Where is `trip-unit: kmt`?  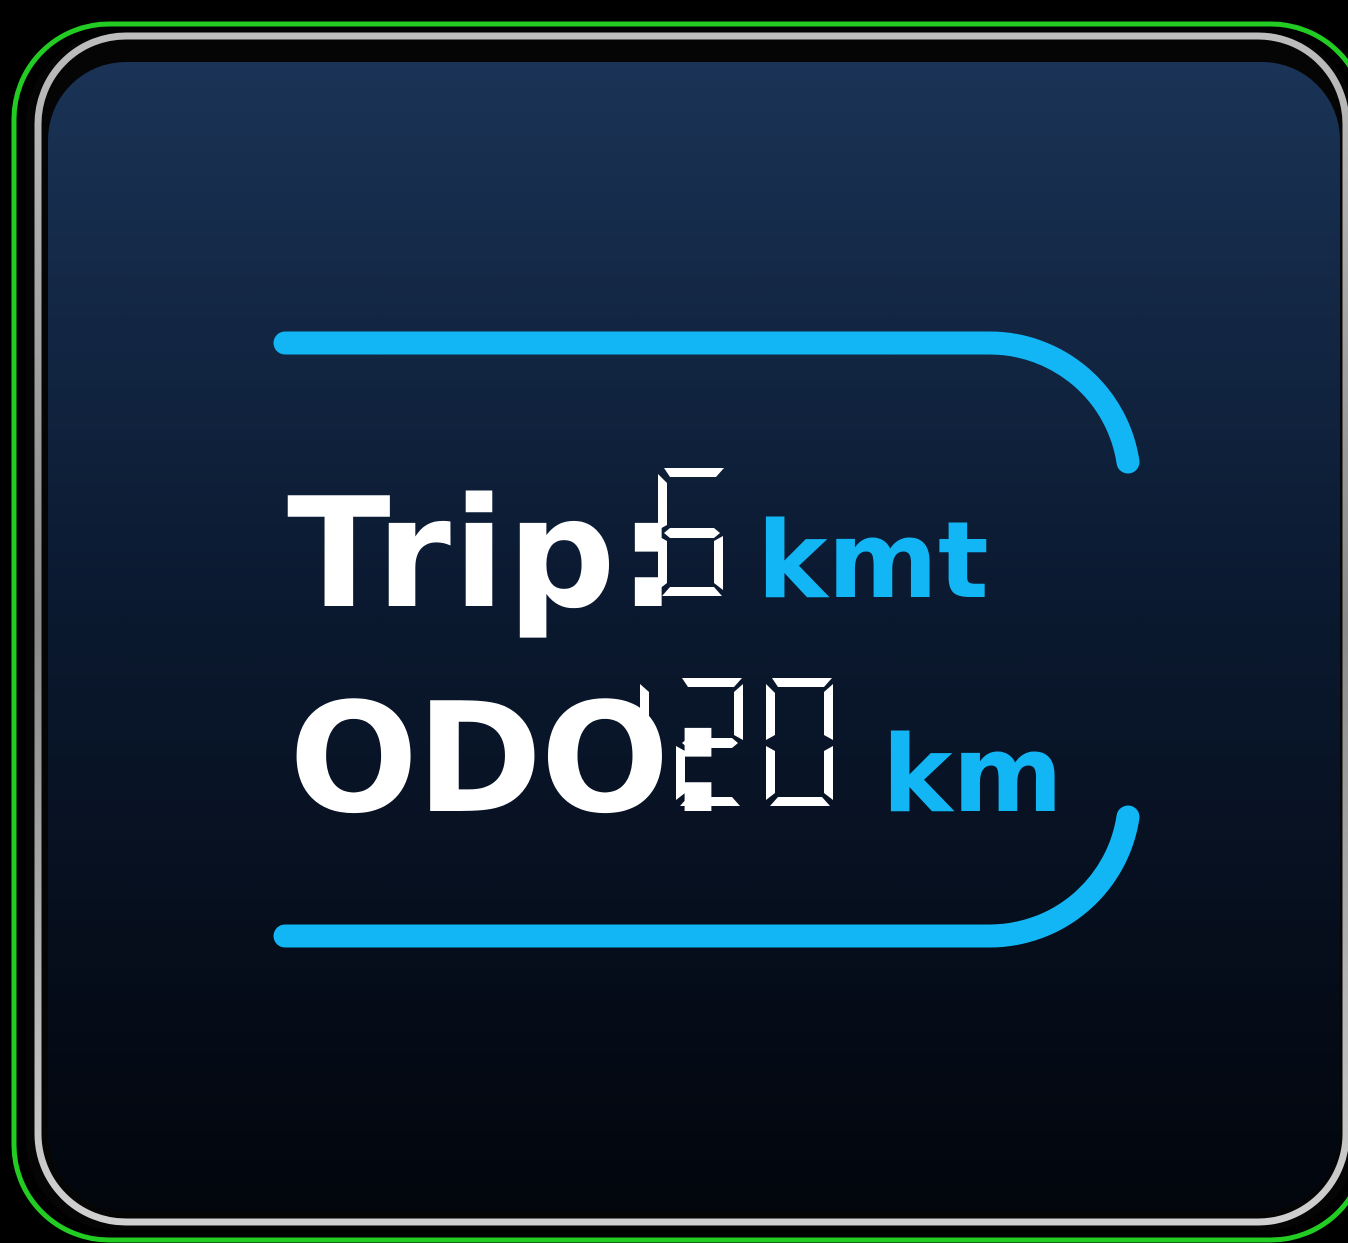 trip-unit: kmt is located at coordinates (873, 560).